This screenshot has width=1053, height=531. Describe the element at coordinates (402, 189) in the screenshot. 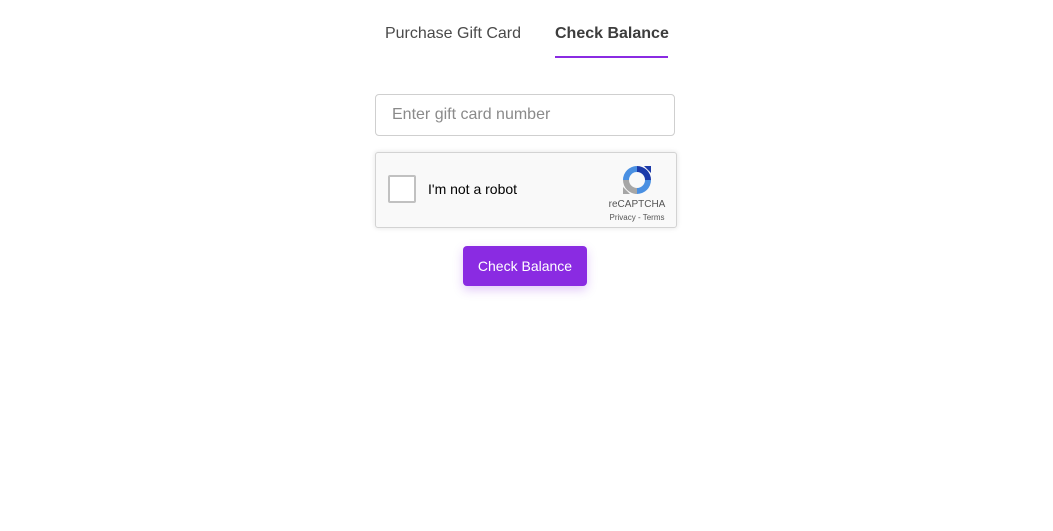

I see `recaptcha-checkbox` at that location.